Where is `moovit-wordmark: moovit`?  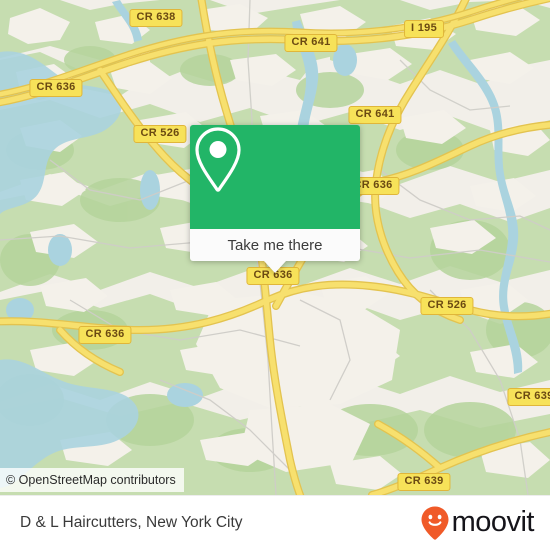 moovit-wordmark: moovit is located at coordinates (493, 522).